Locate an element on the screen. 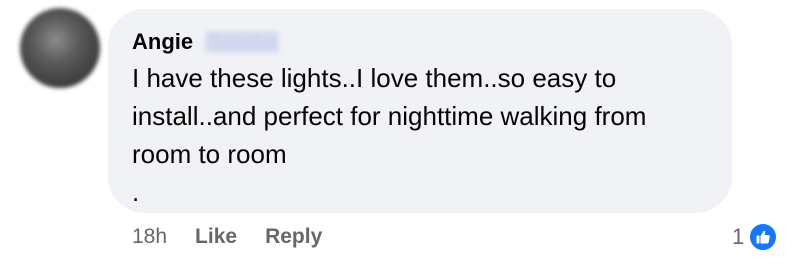 Image resolution: width=800 pixels, height=267 pixels. timestamp: 18h is located at coordinates (149, 237).